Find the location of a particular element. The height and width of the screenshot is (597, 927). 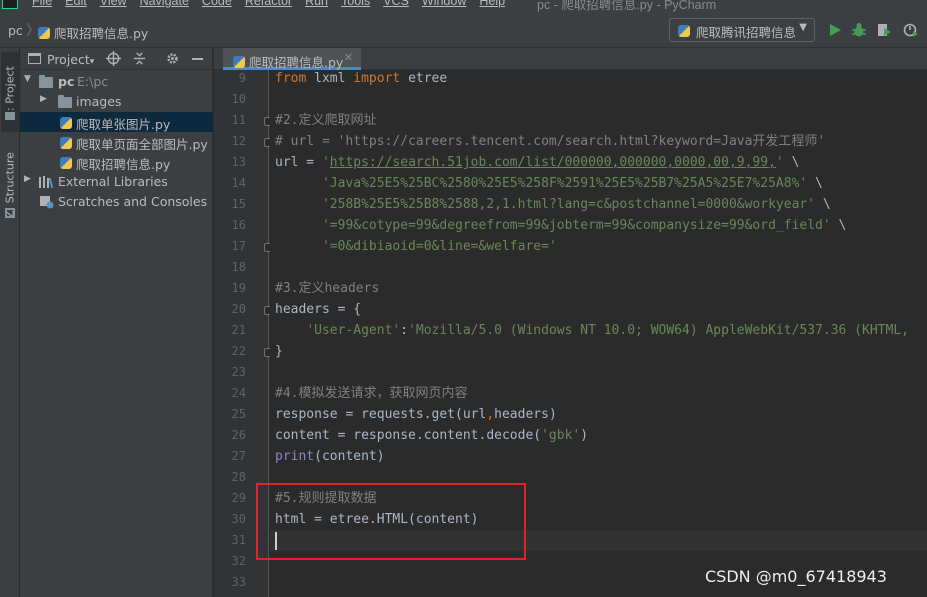

code-line: response = requests.get(url,headers) is located at coordinates (416, 414).